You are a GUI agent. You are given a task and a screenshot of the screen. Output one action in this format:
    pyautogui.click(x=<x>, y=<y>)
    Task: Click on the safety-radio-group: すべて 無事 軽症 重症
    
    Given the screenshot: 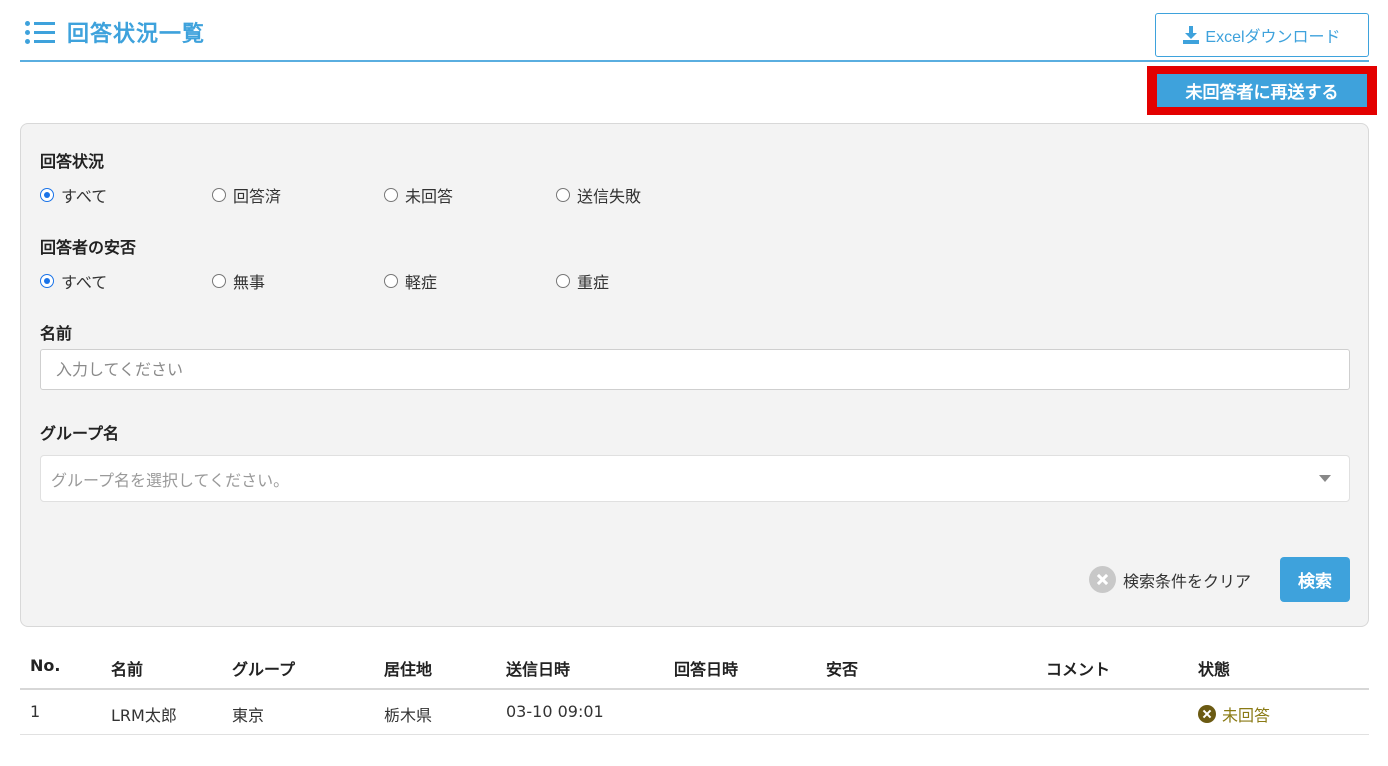 What is the action you would take?
    pyautogui.click(x=490, y=281)
    